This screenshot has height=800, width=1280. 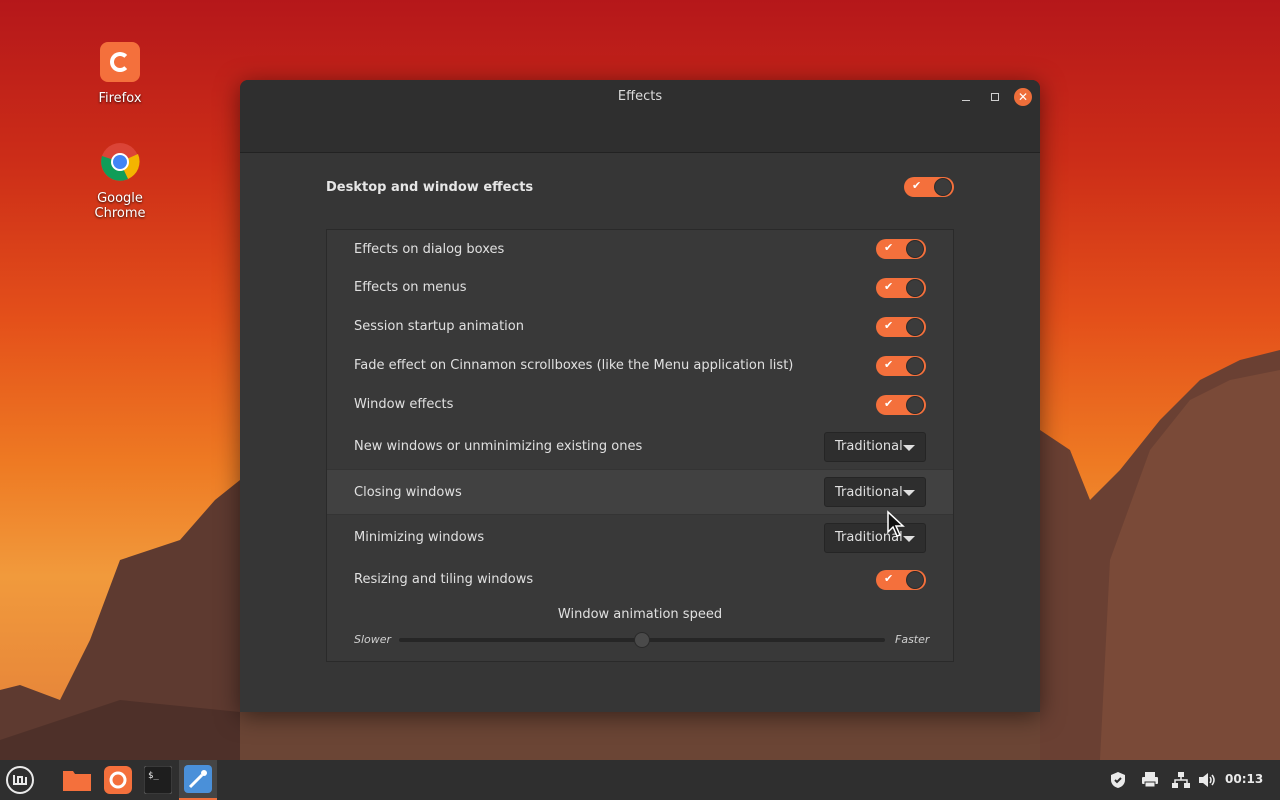 I want to click on files-launcher, so click(x=77, y=780).